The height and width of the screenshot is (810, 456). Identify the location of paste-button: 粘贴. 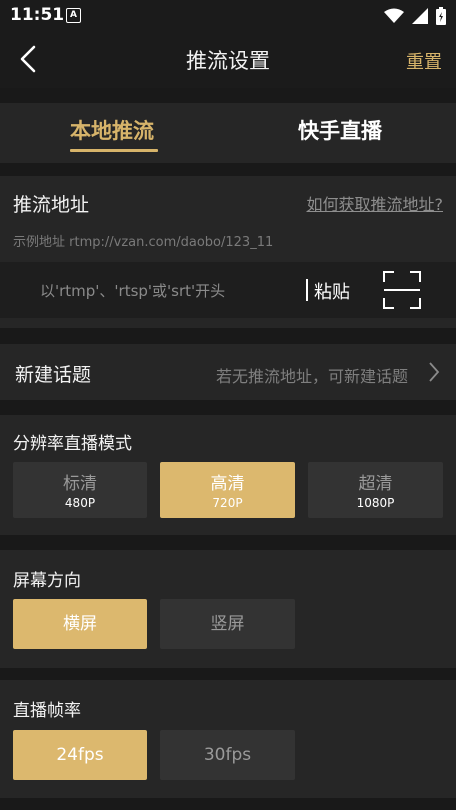
(332, 291).